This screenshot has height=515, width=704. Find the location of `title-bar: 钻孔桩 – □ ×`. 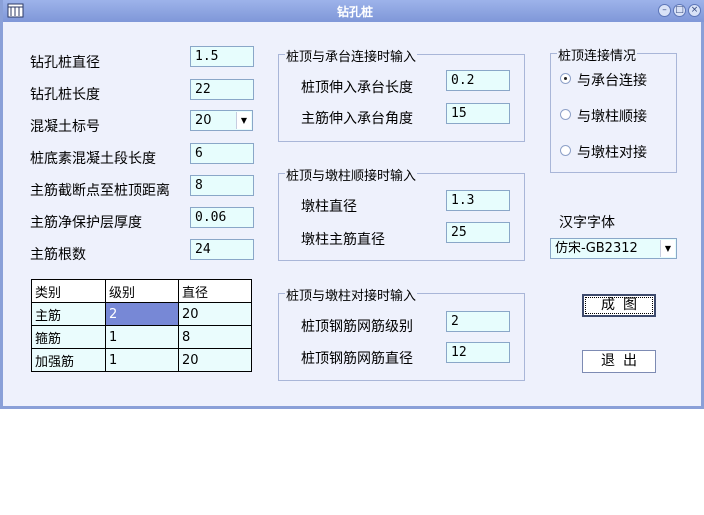

title-bar: 钻孔桩 – □ × is located at coordinates (353, 11).